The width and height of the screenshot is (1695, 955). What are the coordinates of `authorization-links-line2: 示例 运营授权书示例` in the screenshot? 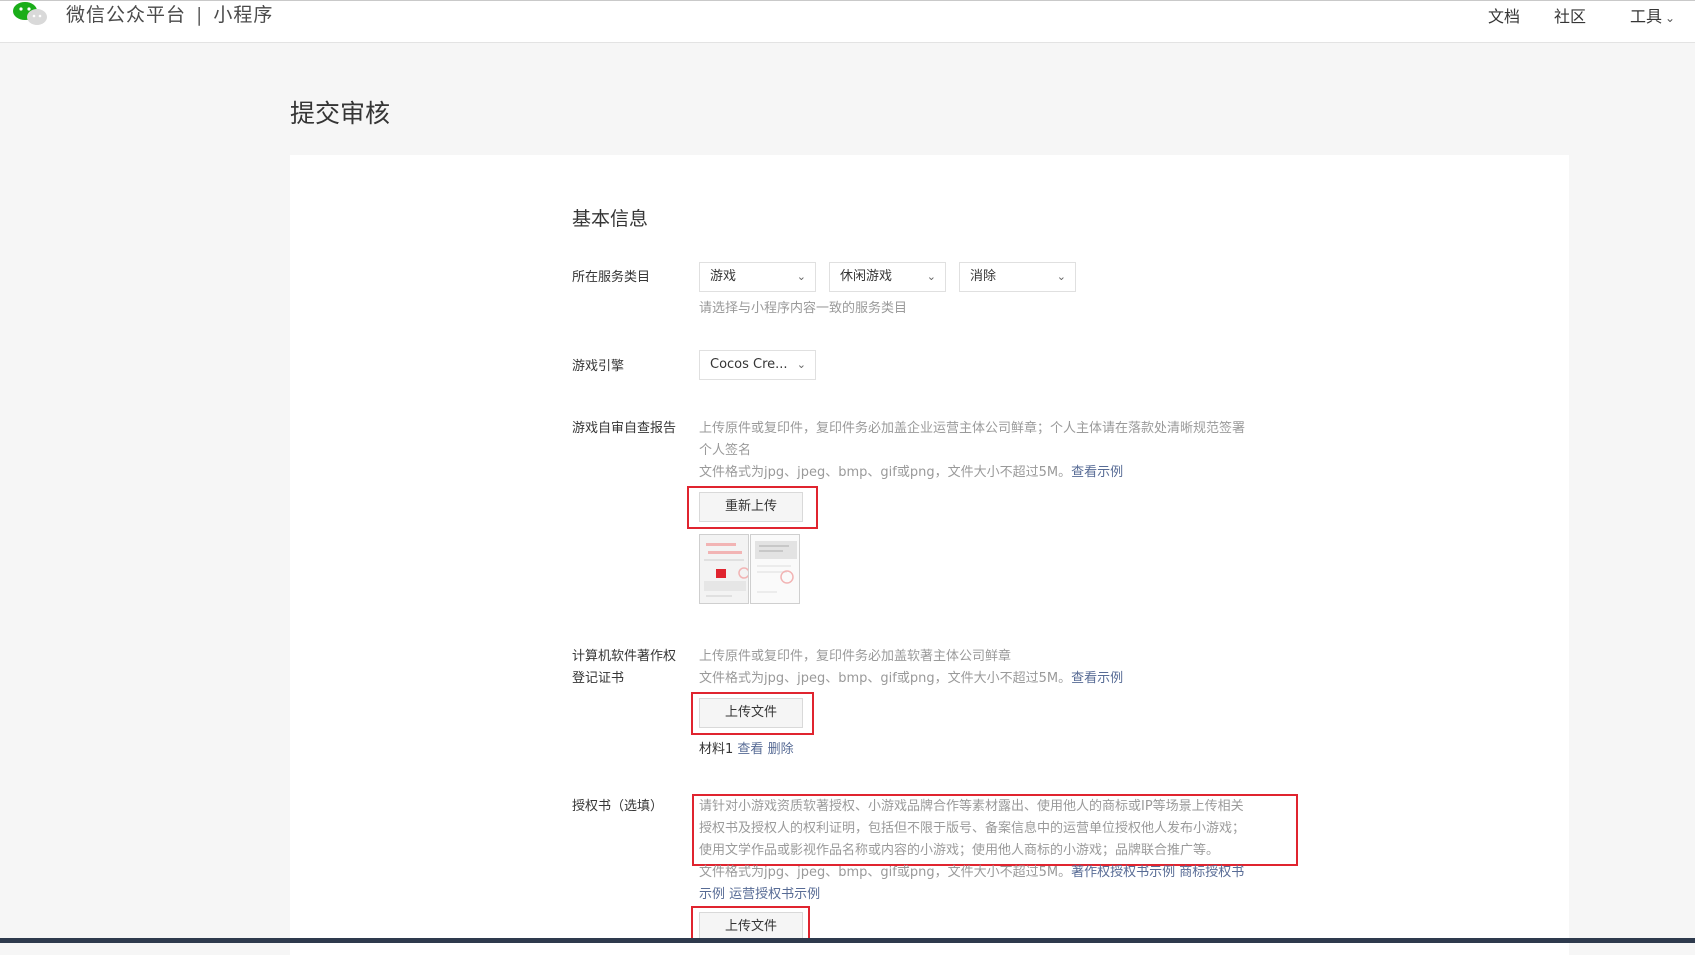 It's located at (759, 895).